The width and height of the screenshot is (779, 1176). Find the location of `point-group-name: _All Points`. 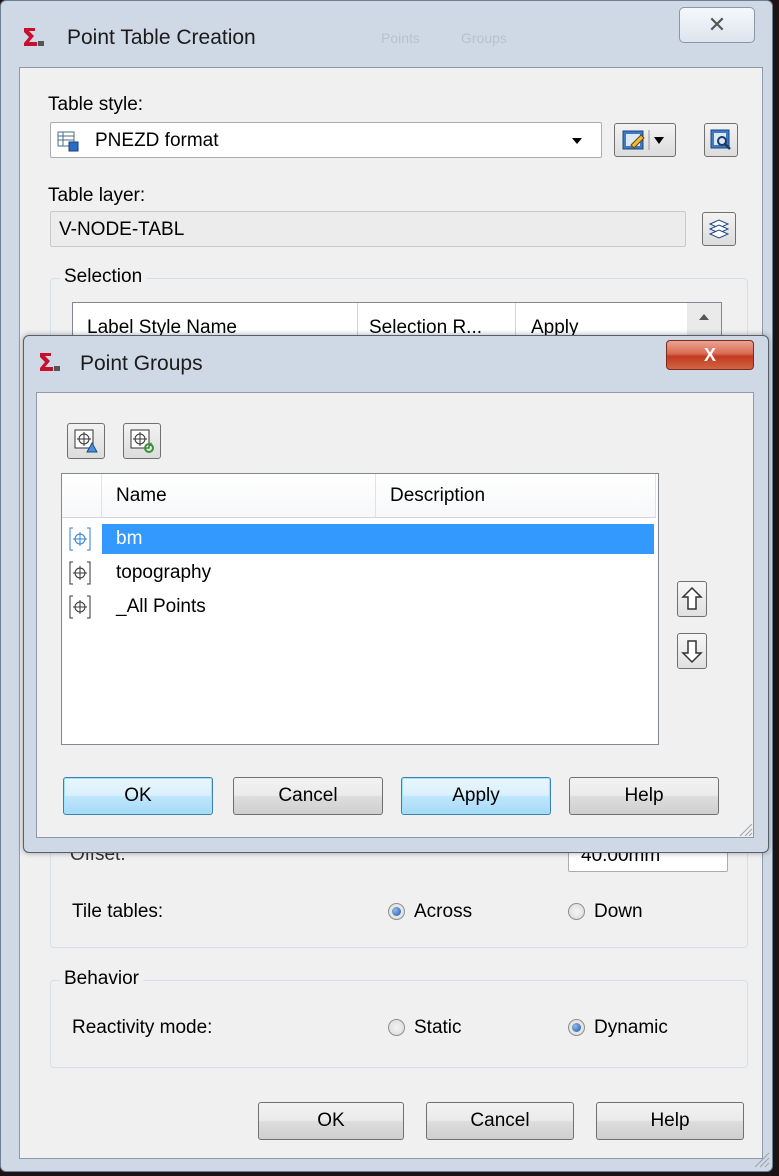

point-group-name: _All Points is located at coordinates (161, 606).